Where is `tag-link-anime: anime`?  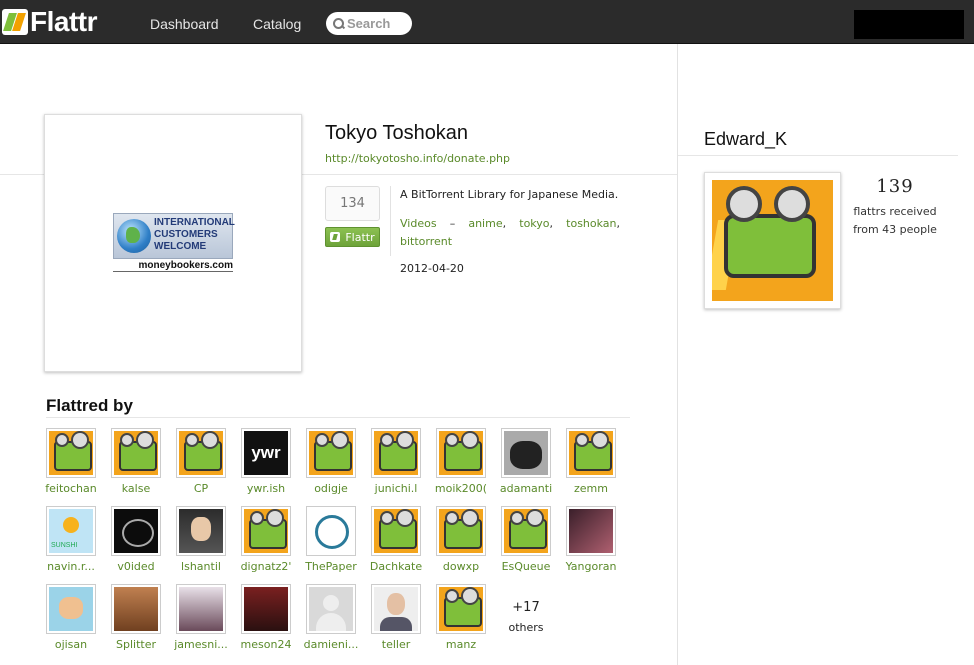 tag-link-anime: anime is located at coordinates (485, 223).